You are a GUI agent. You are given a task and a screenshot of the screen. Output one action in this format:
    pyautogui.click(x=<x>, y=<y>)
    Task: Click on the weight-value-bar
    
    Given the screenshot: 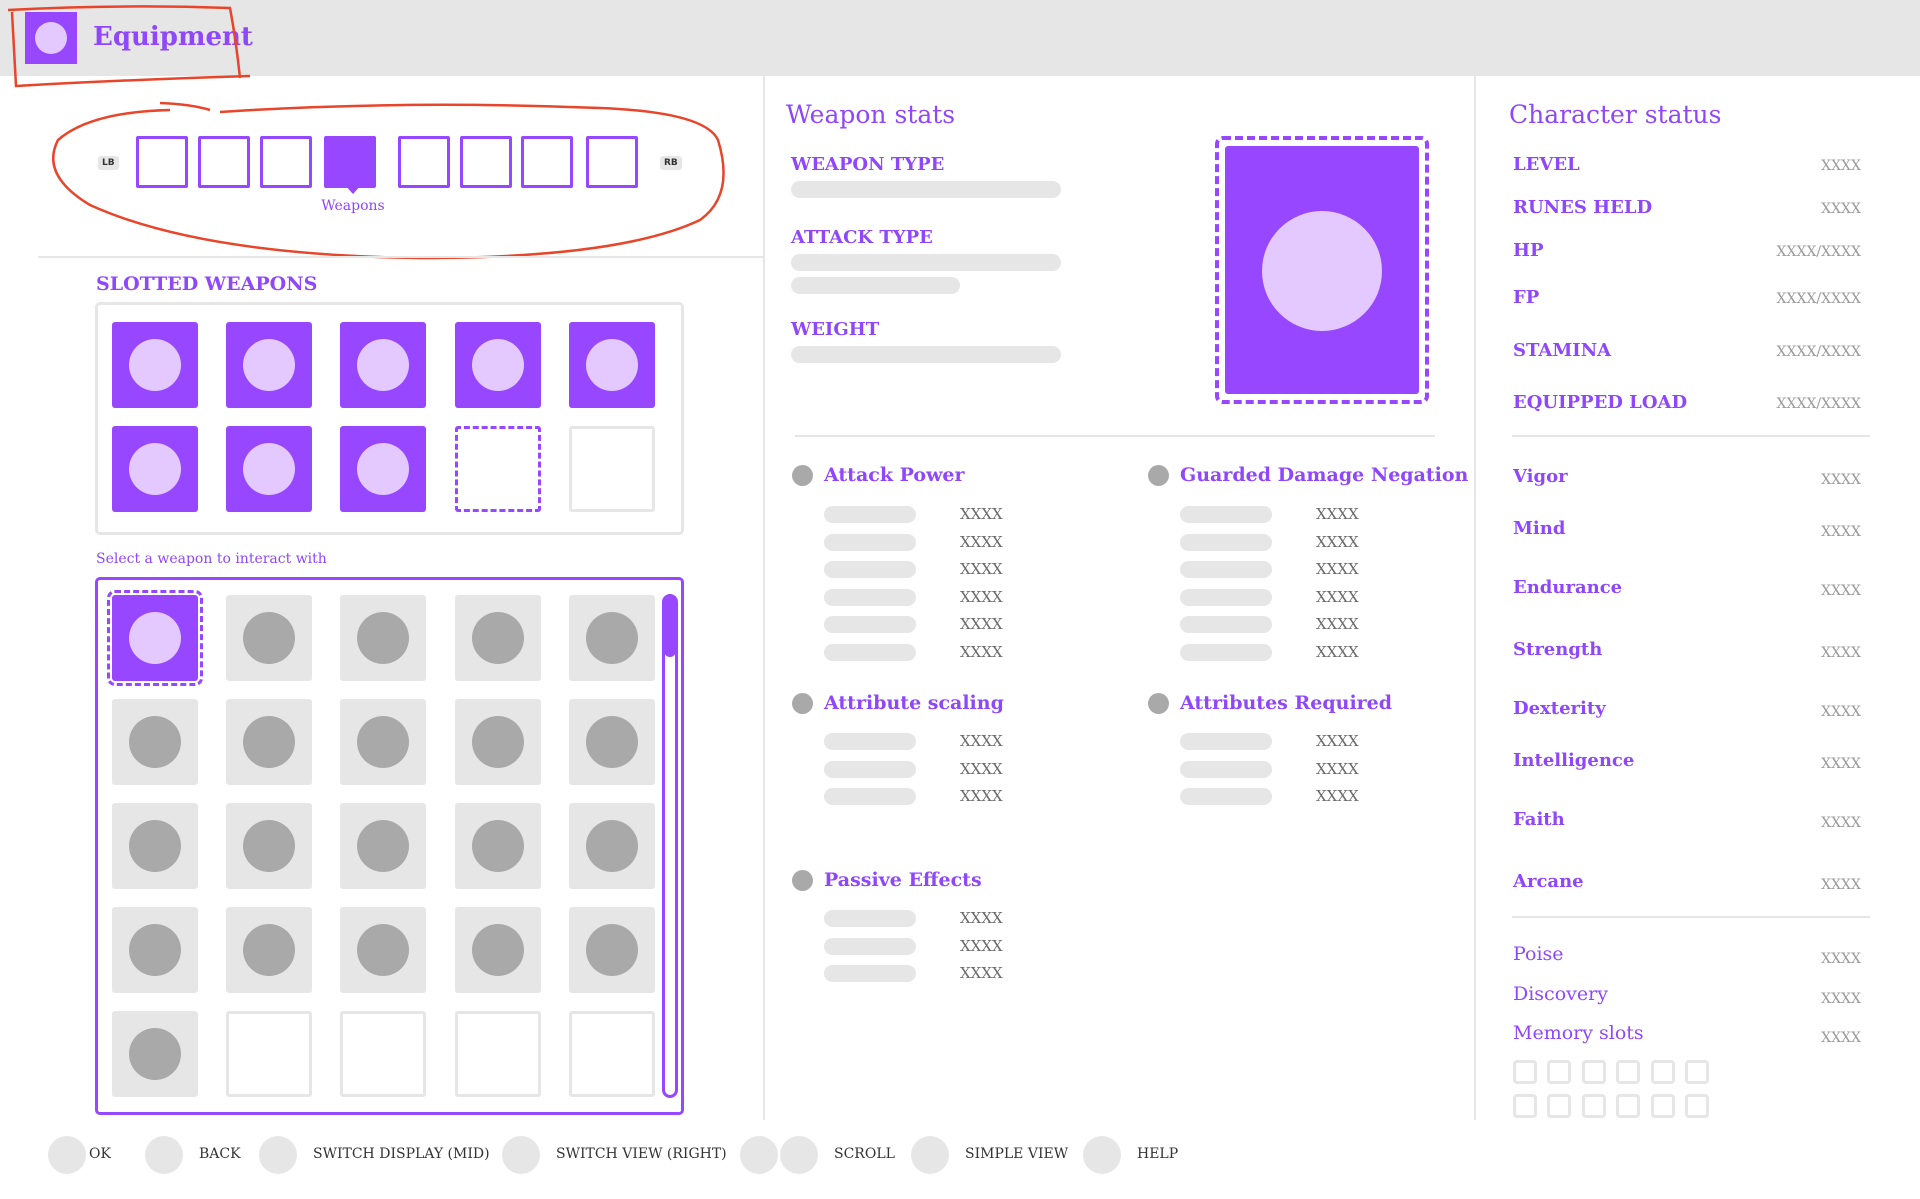 What is the action you would take?
    pyautogui.click(x=926, y=354)
    